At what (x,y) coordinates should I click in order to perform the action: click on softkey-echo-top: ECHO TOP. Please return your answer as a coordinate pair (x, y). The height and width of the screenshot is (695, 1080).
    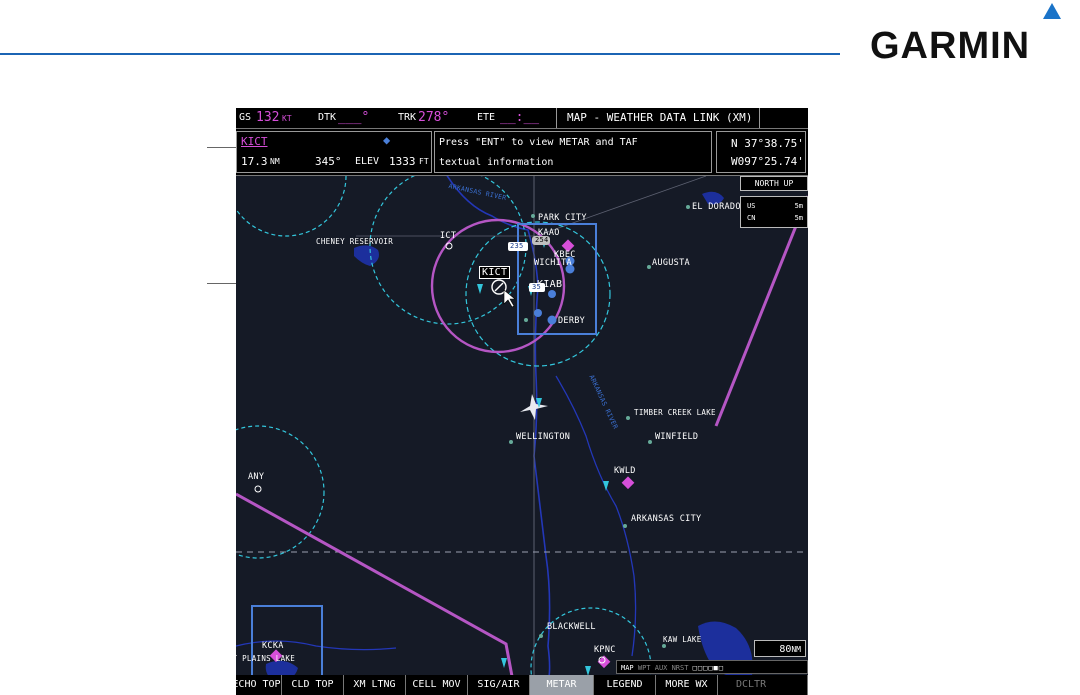
    Looking at the image, I should click on (259, 685).